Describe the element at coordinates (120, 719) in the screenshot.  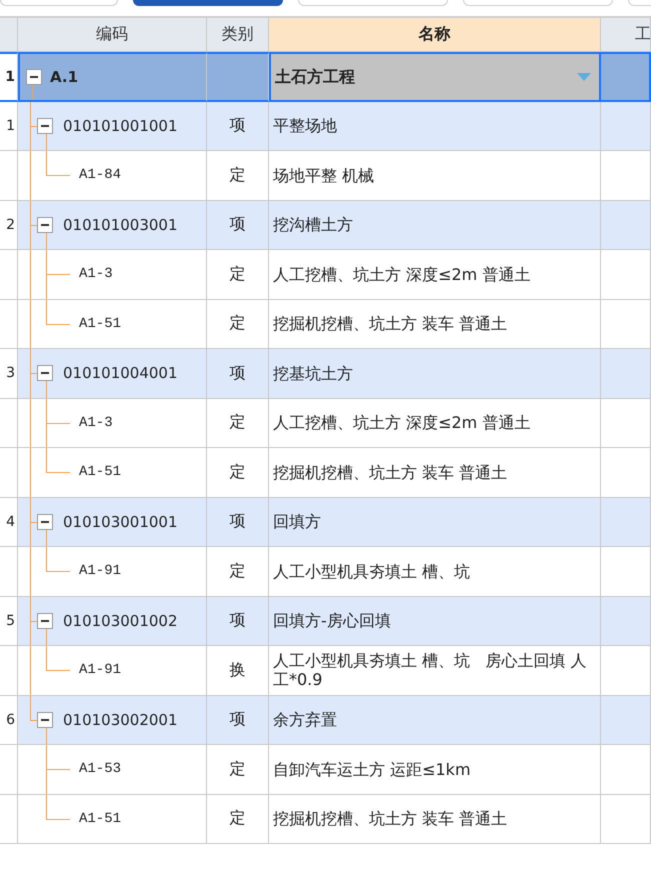
I see `code-cell: 010103002001` at that location.